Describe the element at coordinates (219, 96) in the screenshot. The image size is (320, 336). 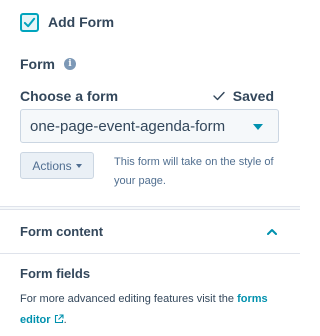
I see `check-icon` at that location.